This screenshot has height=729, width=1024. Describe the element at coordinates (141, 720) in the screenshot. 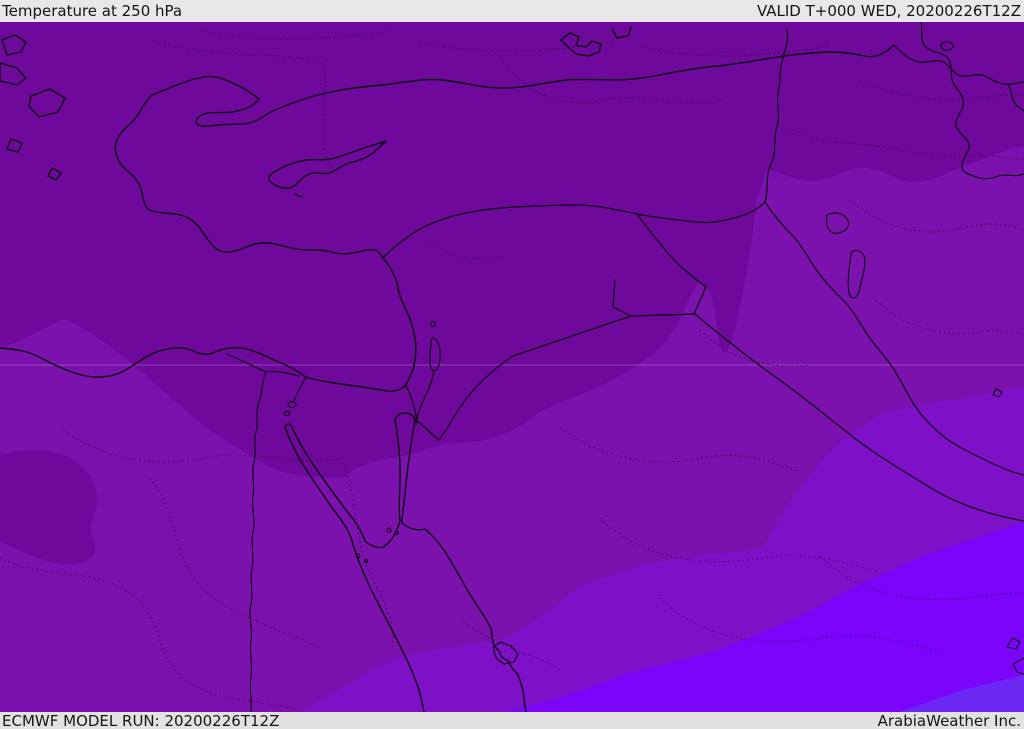

I see `model-run-label: ECMWF MODEL RUN: 20200226T12Z` at that location.